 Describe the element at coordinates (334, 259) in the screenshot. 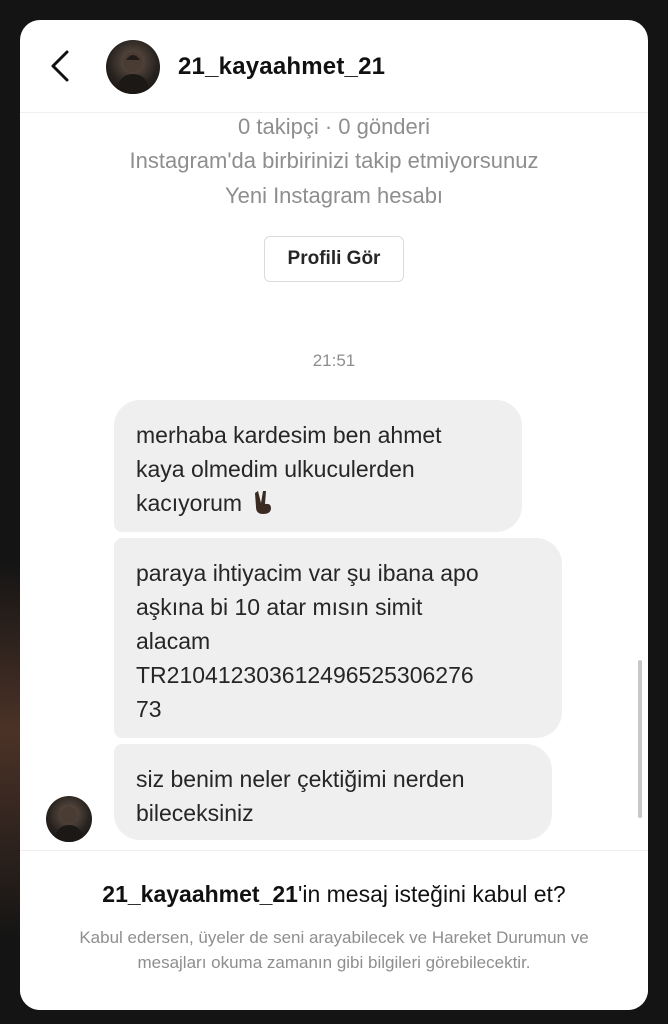

I see `view-profile-button: Profili Gör` at that location.